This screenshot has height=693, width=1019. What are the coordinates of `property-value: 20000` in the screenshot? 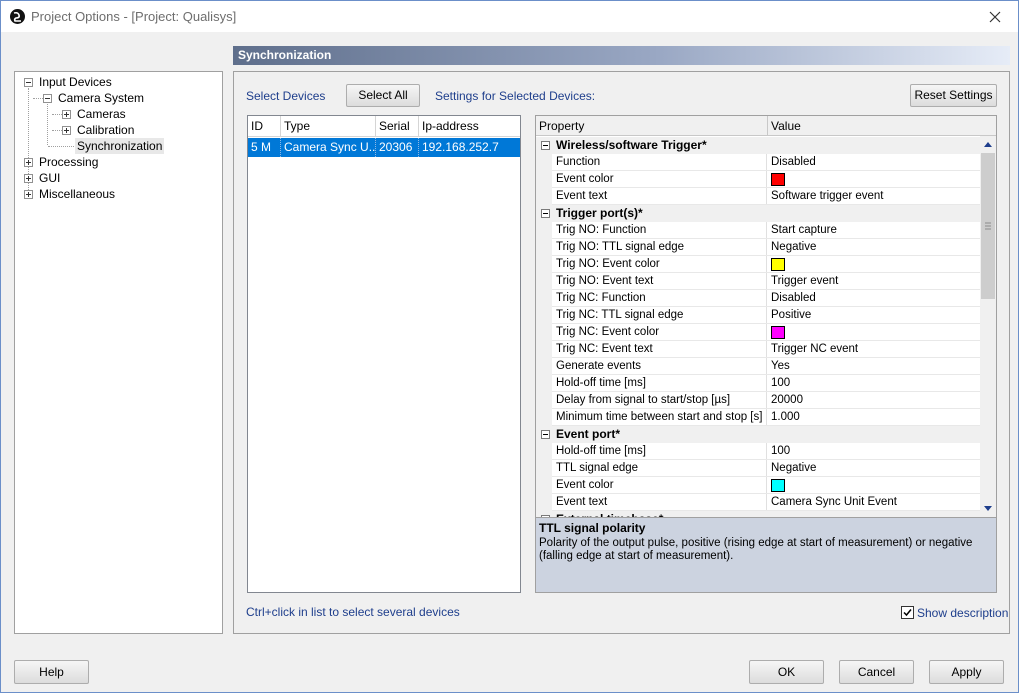 It's located at (875, 400).